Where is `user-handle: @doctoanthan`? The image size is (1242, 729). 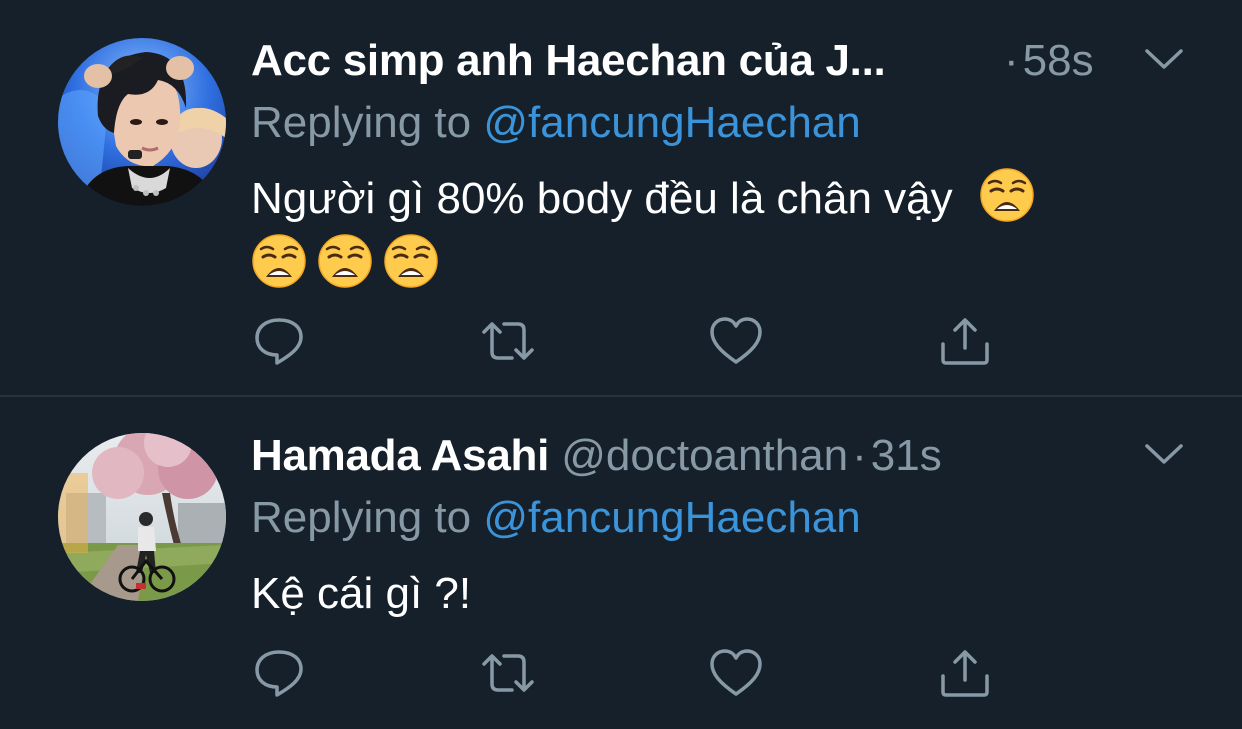 user-handle: @doctoanthan is located at coordinates (704, 455).